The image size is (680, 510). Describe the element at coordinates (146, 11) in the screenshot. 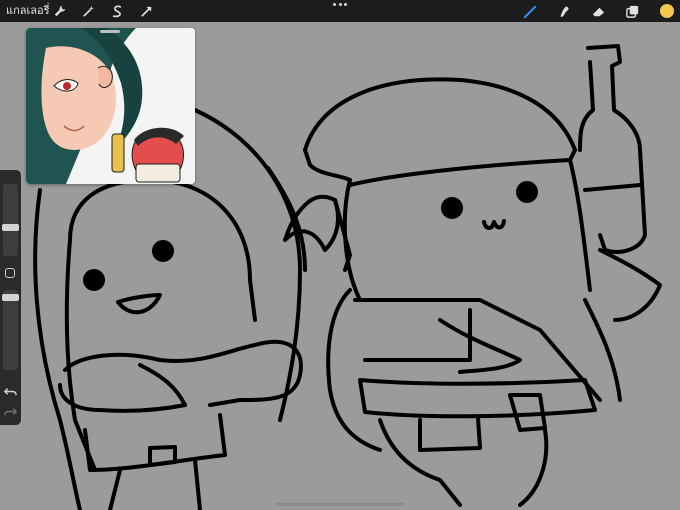

I see `transform-icon` at that location.